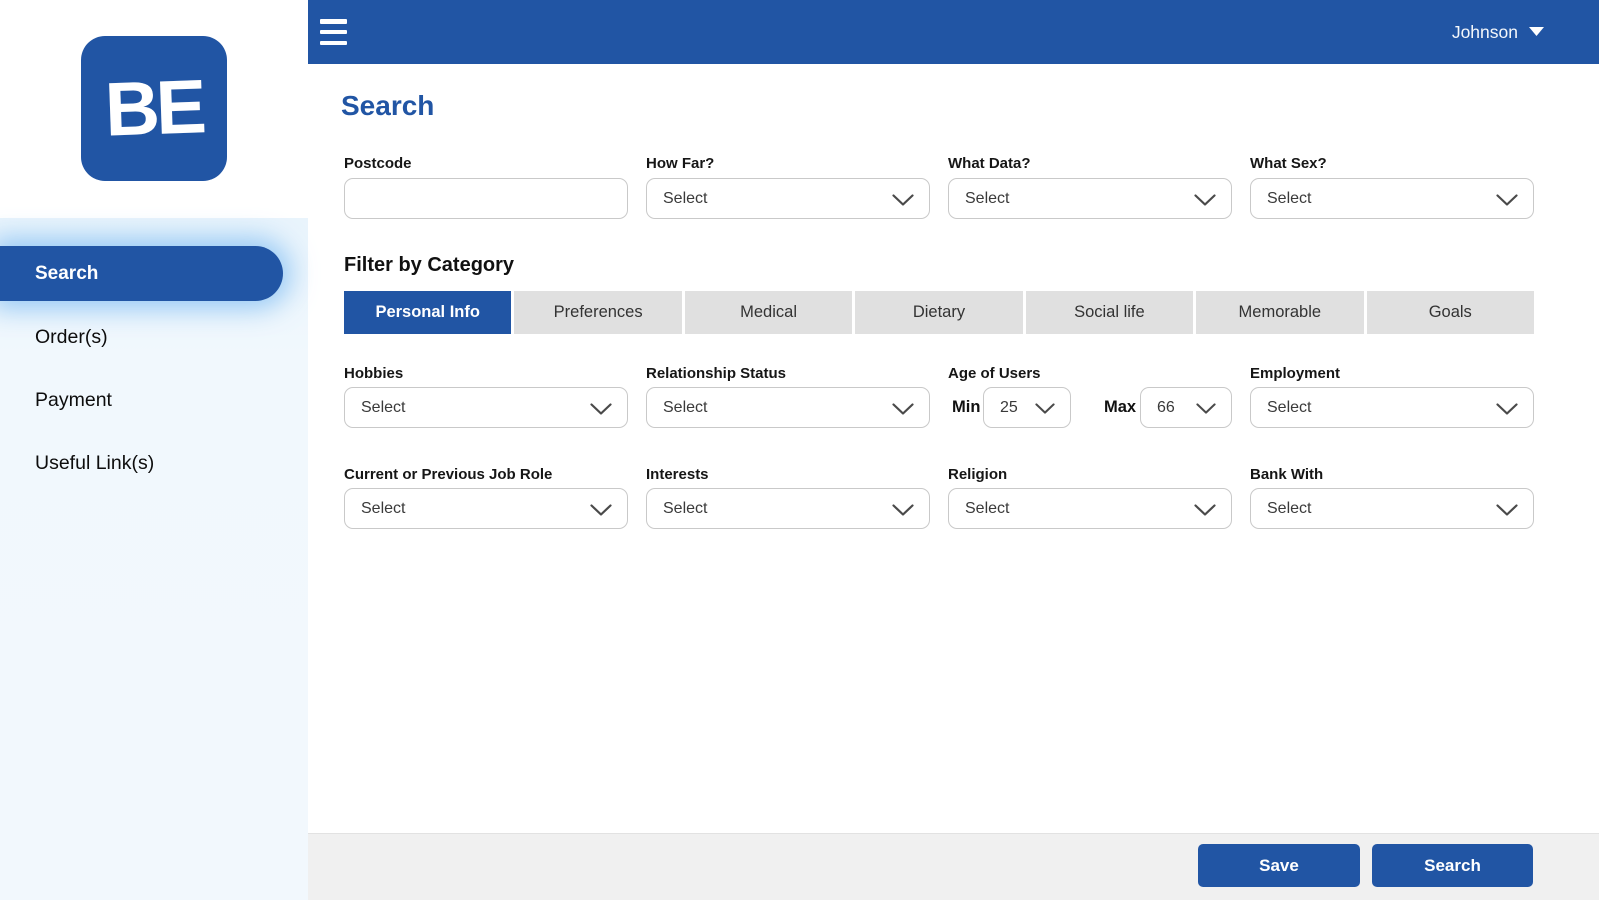  I want to click on religion-label: Religion, so click(978, 474).